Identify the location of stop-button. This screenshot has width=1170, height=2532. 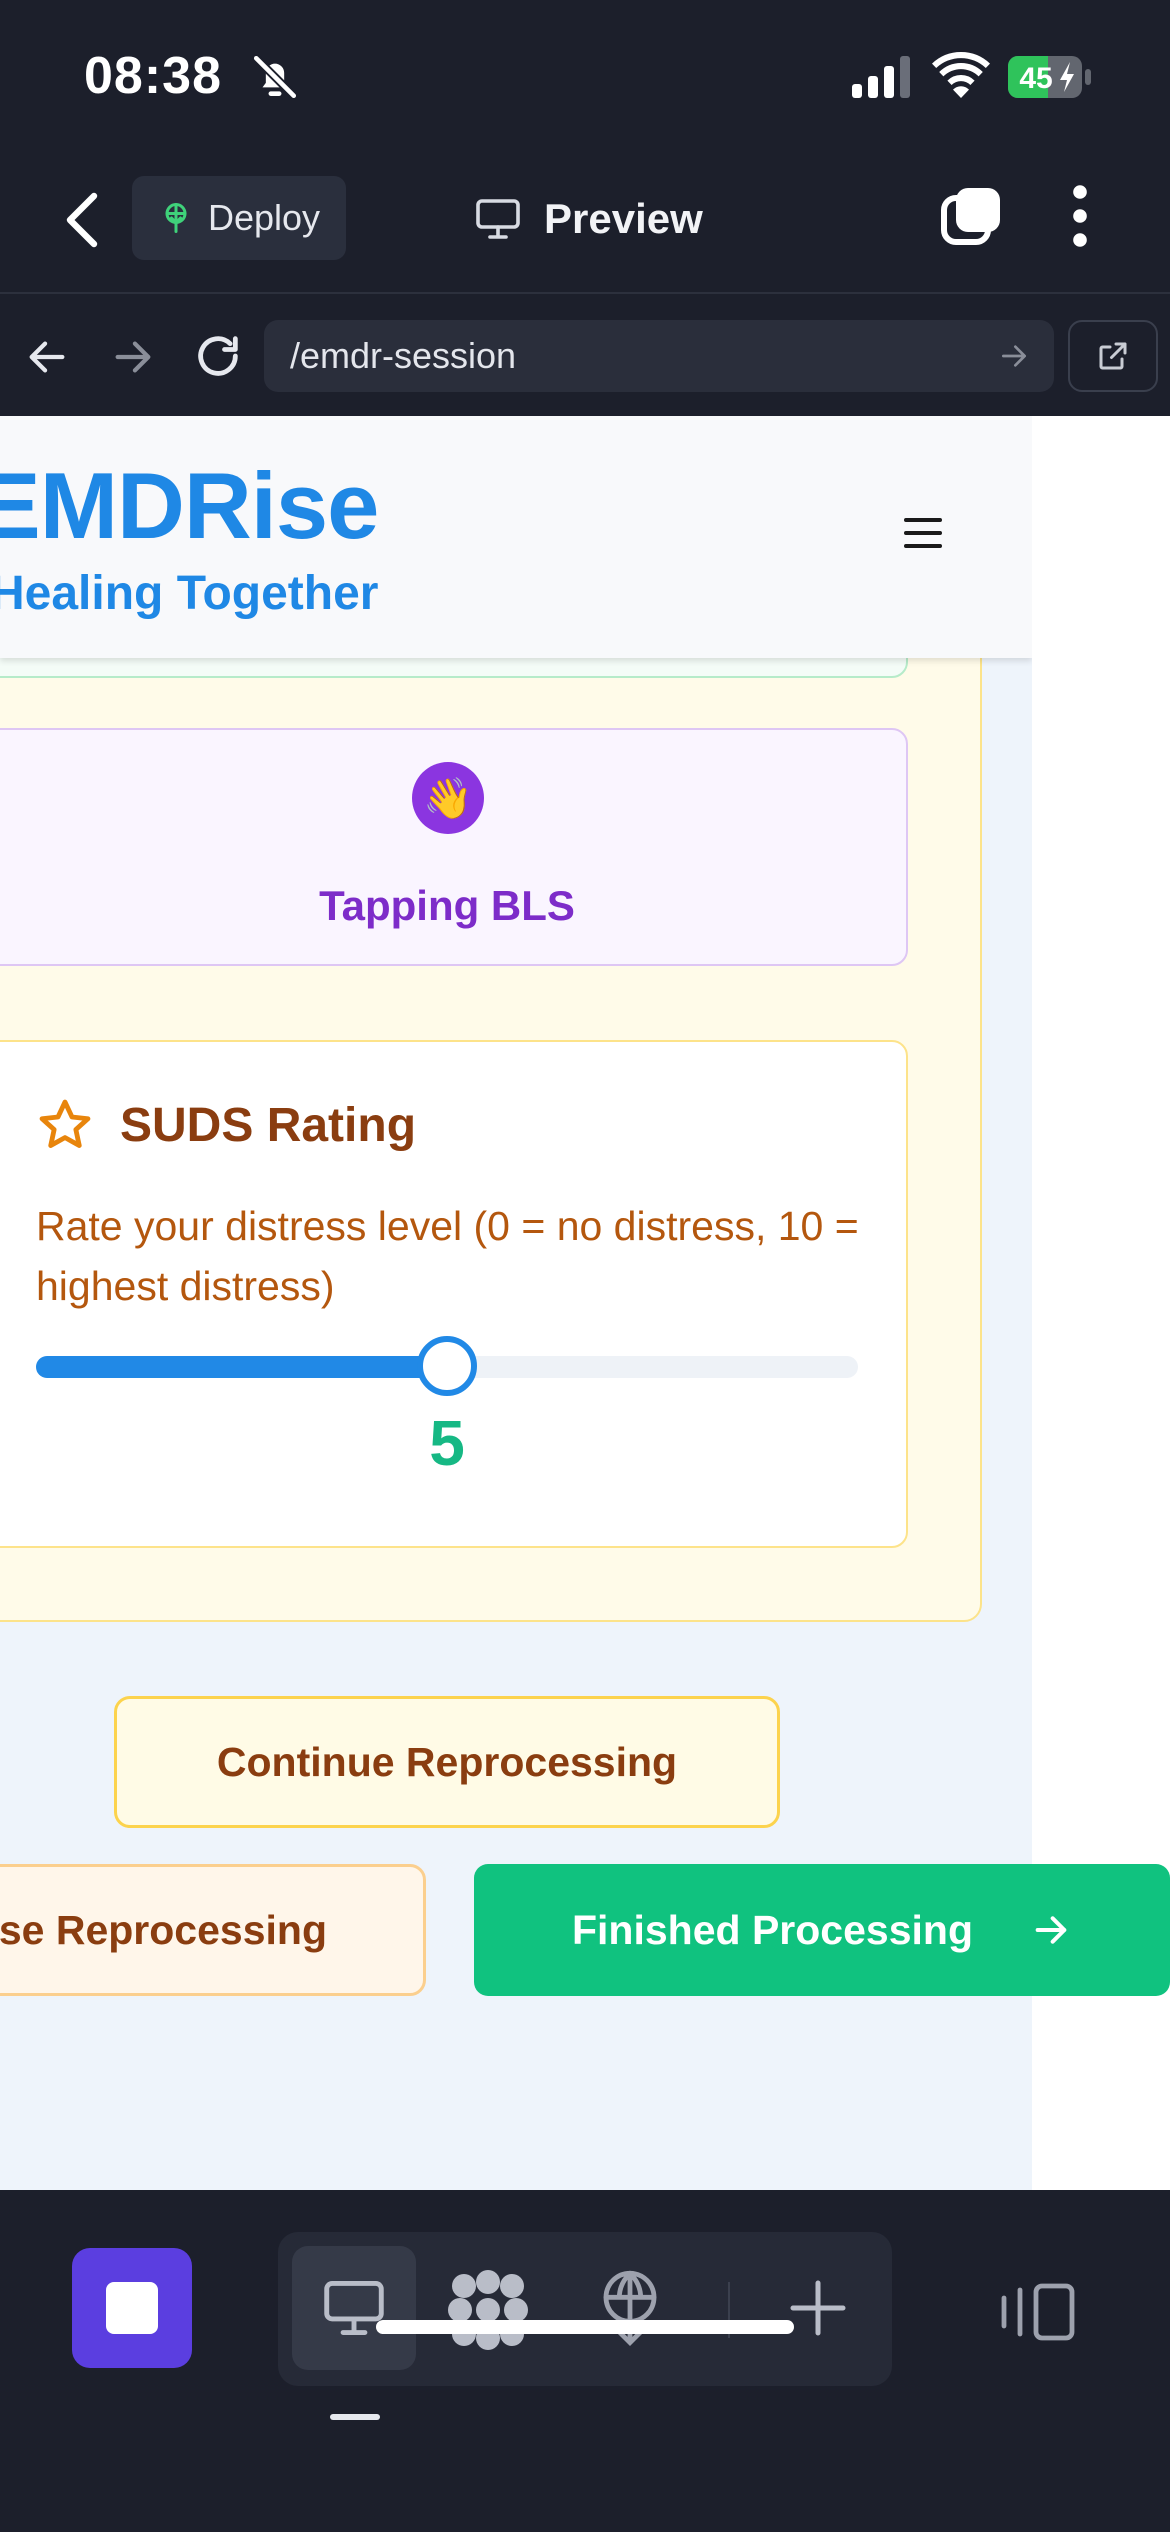
(132, 2308).